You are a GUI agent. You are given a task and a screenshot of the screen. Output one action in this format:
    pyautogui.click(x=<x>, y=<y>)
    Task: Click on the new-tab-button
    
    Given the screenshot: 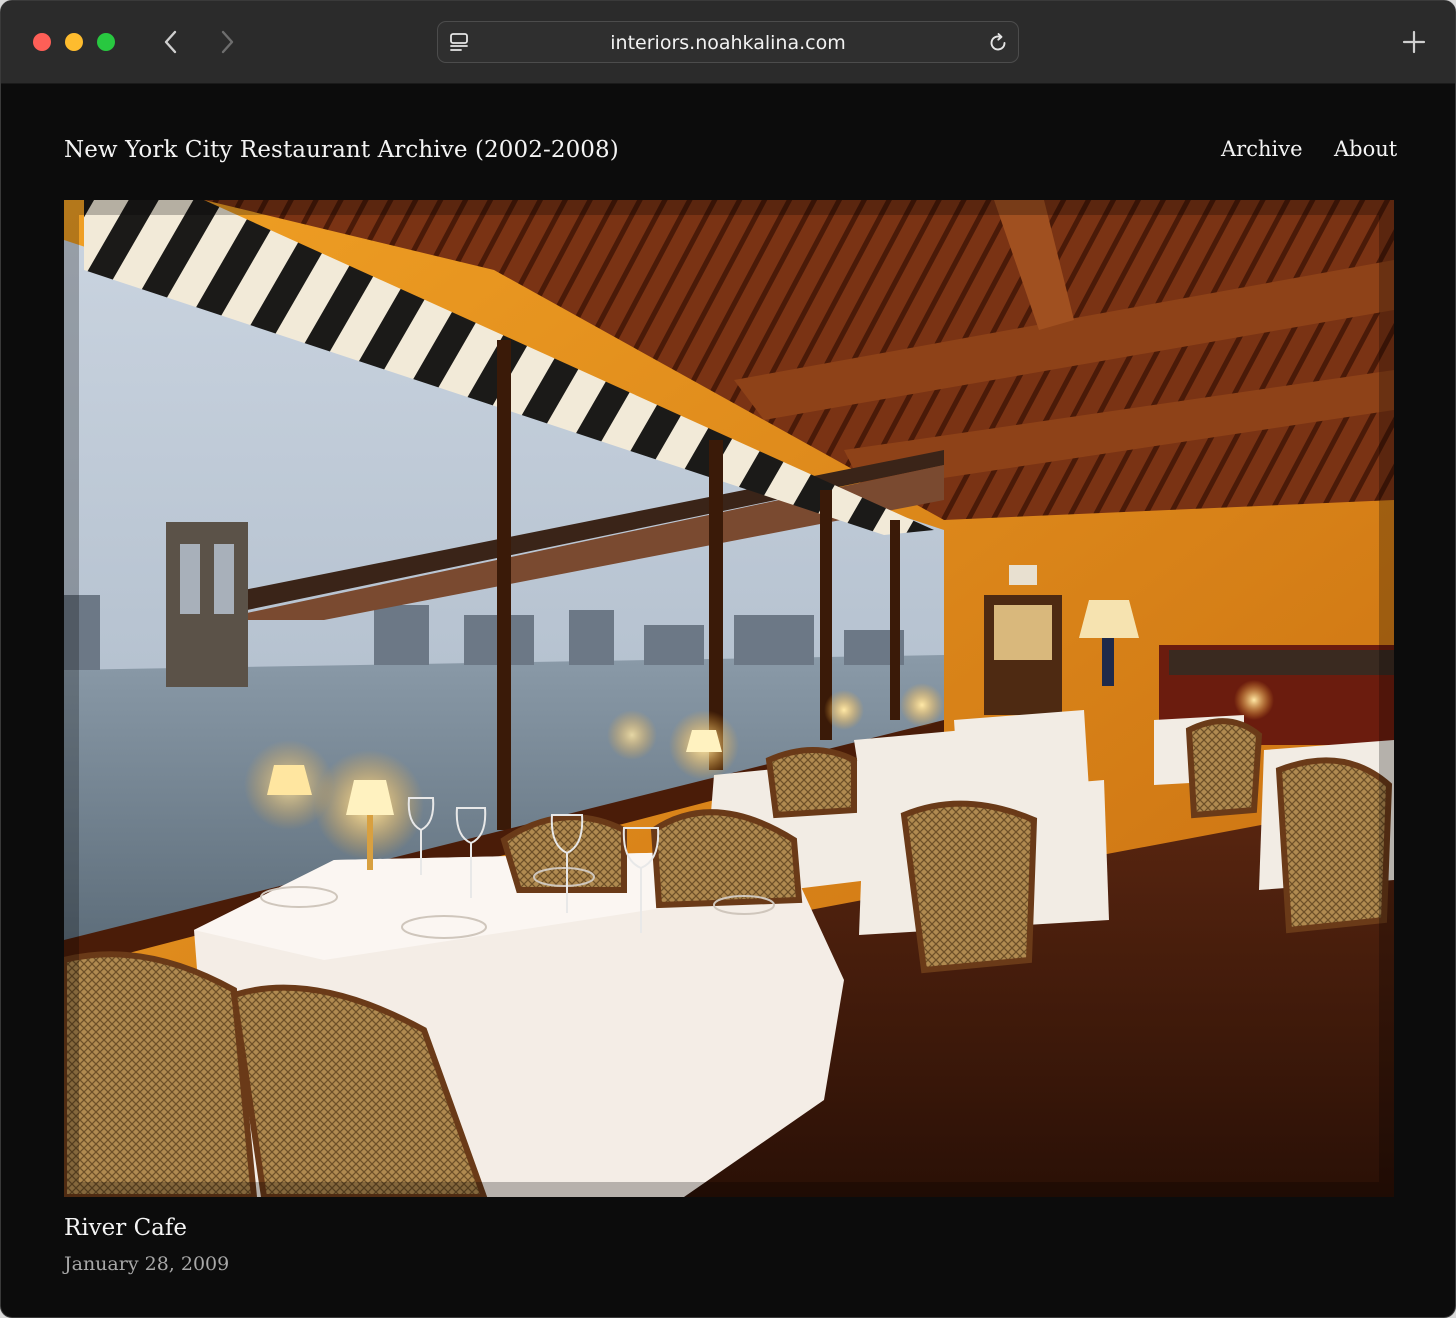 What is the action you would take?
    pyautogui.click(x=1414, y=42)
    